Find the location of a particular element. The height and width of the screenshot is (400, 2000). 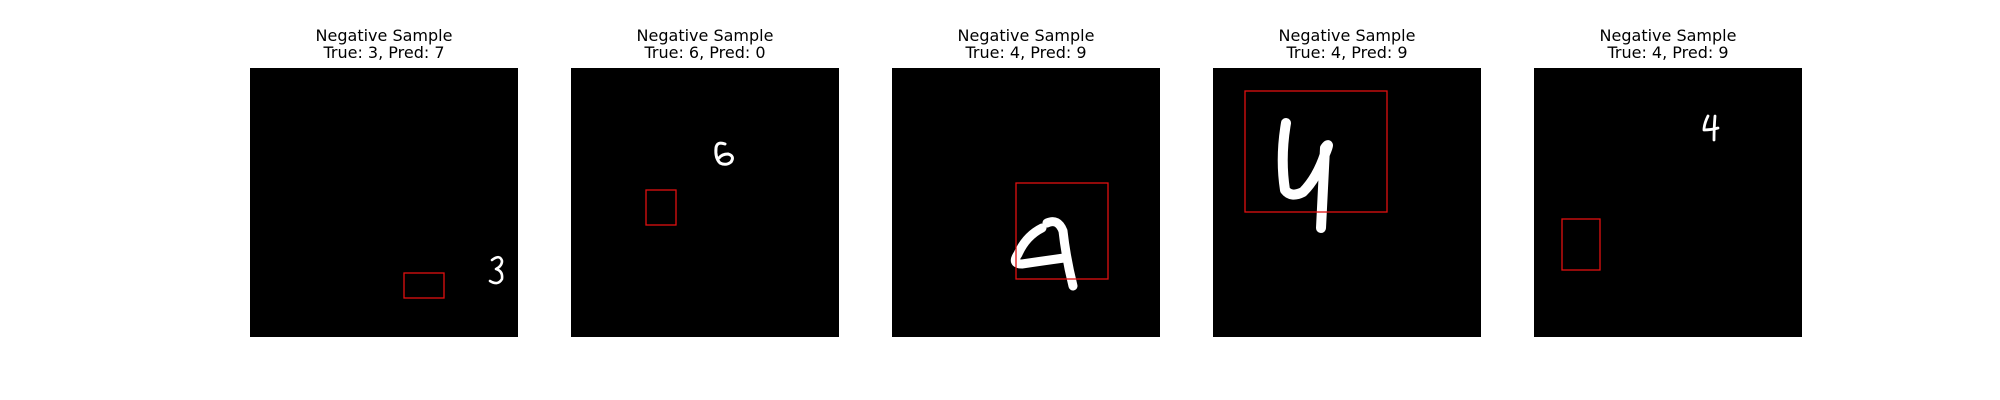

panel-caption: True: 6, Pred: 0 is located at coordinates (705, 52).